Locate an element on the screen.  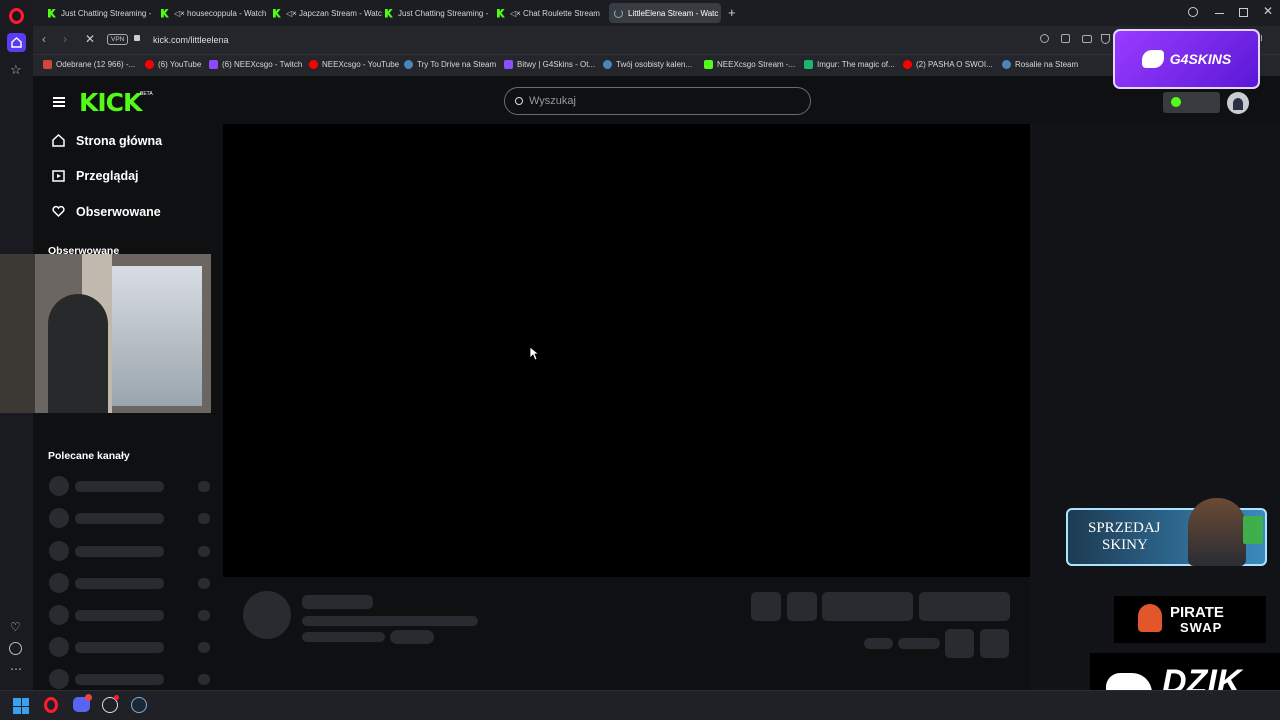
pirate-swap-logo: PIRATE SWAP is located at coordinates (1190, 619).